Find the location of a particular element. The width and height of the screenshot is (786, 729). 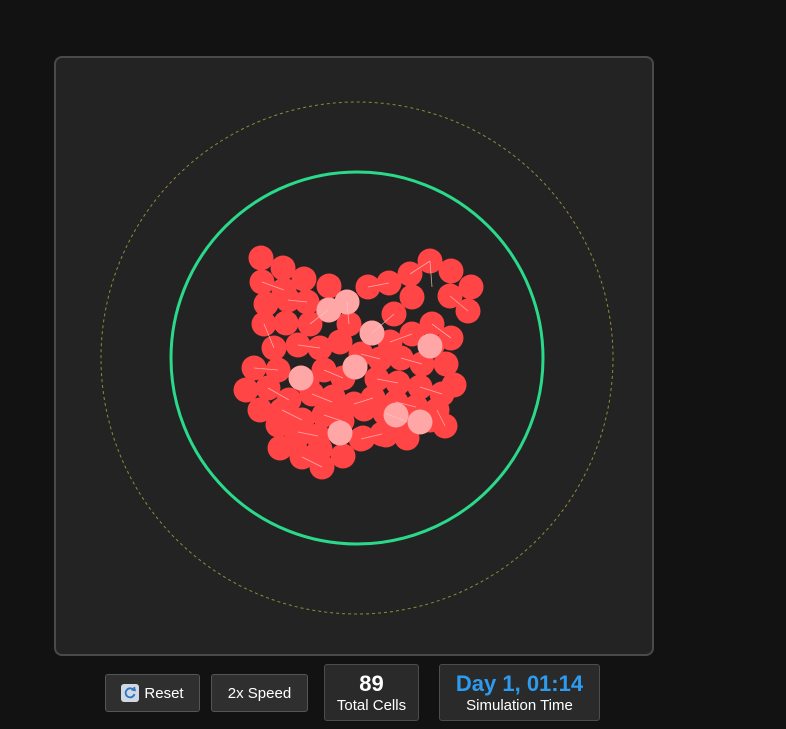

speed-button: 2x Speed is located at coordinates (259, 693).